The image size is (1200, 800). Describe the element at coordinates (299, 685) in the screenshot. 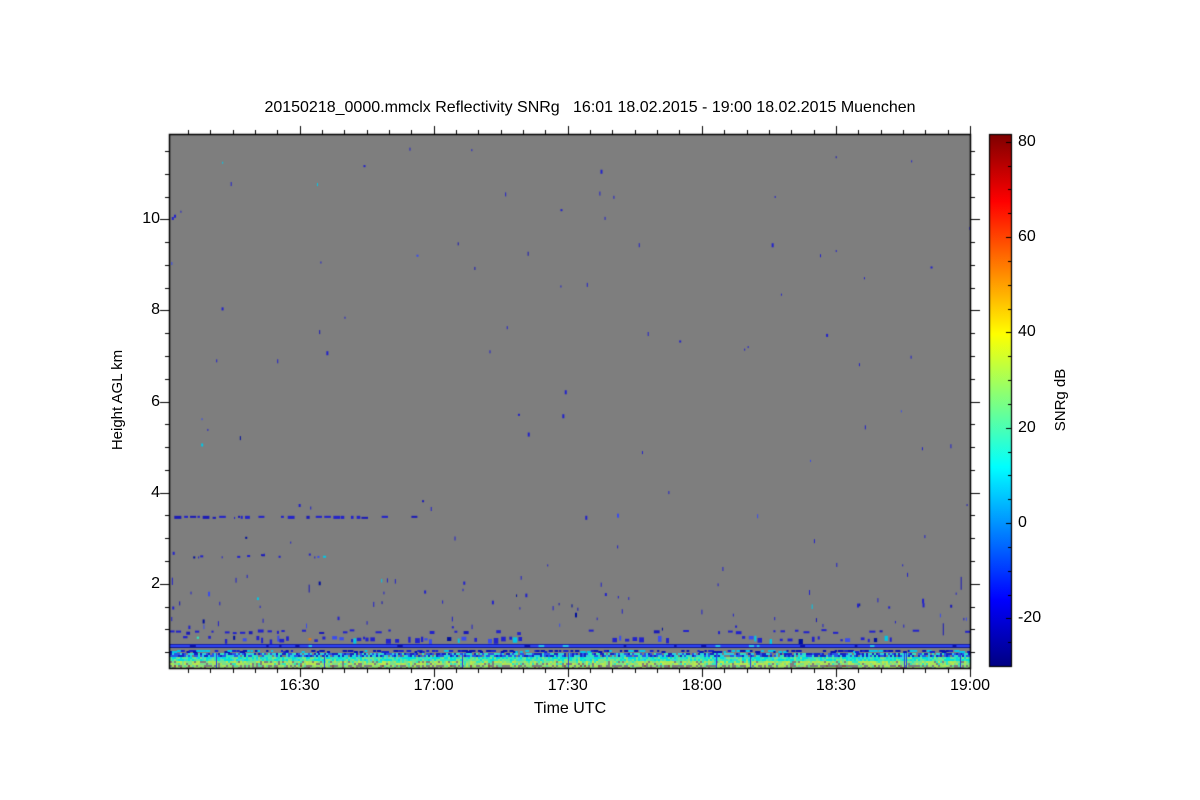

I see `x-axis-tick-label: 16:30` at that location.